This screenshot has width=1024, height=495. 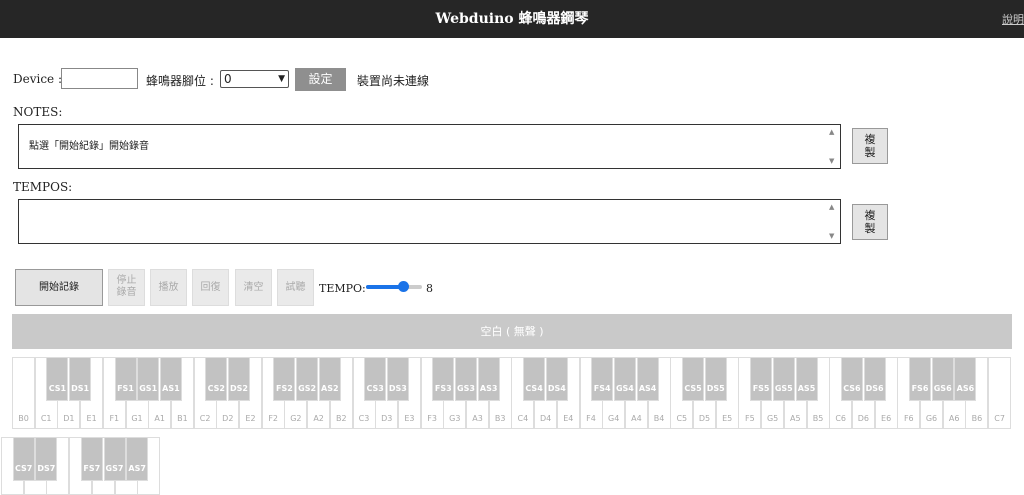 I want to click on notes-label: NOTES:, so click(x=38, y=112).